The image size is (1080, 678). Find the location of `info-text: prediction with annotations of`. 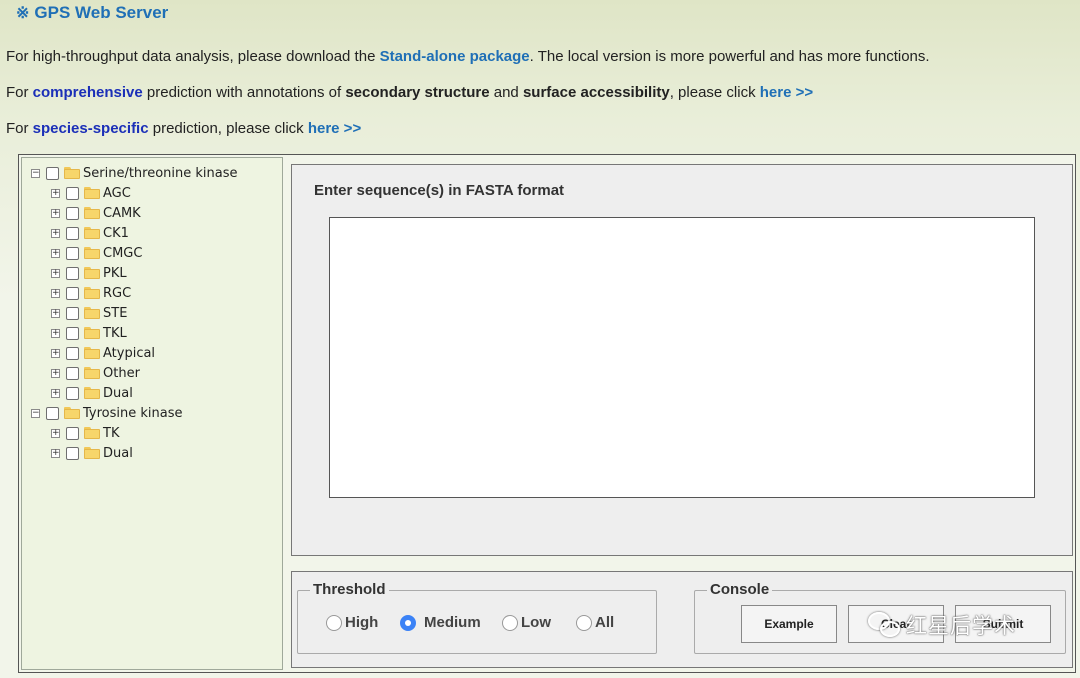

info-text: prediction with annotations of is located at coordinates (244, 92).